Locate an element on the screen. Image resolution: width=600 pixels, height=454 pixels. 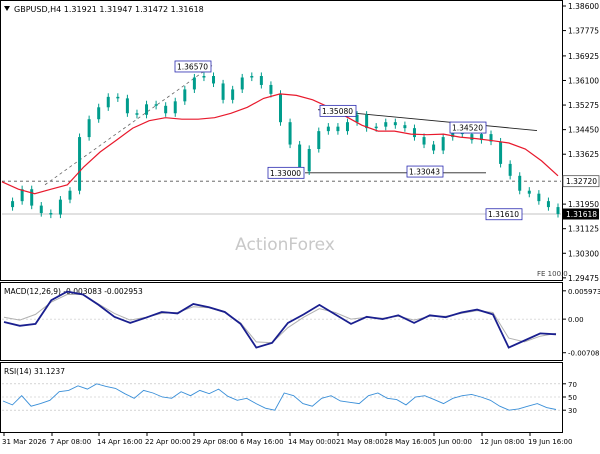
fe-label: FE 100.0 is located at coordinates (552, 274).